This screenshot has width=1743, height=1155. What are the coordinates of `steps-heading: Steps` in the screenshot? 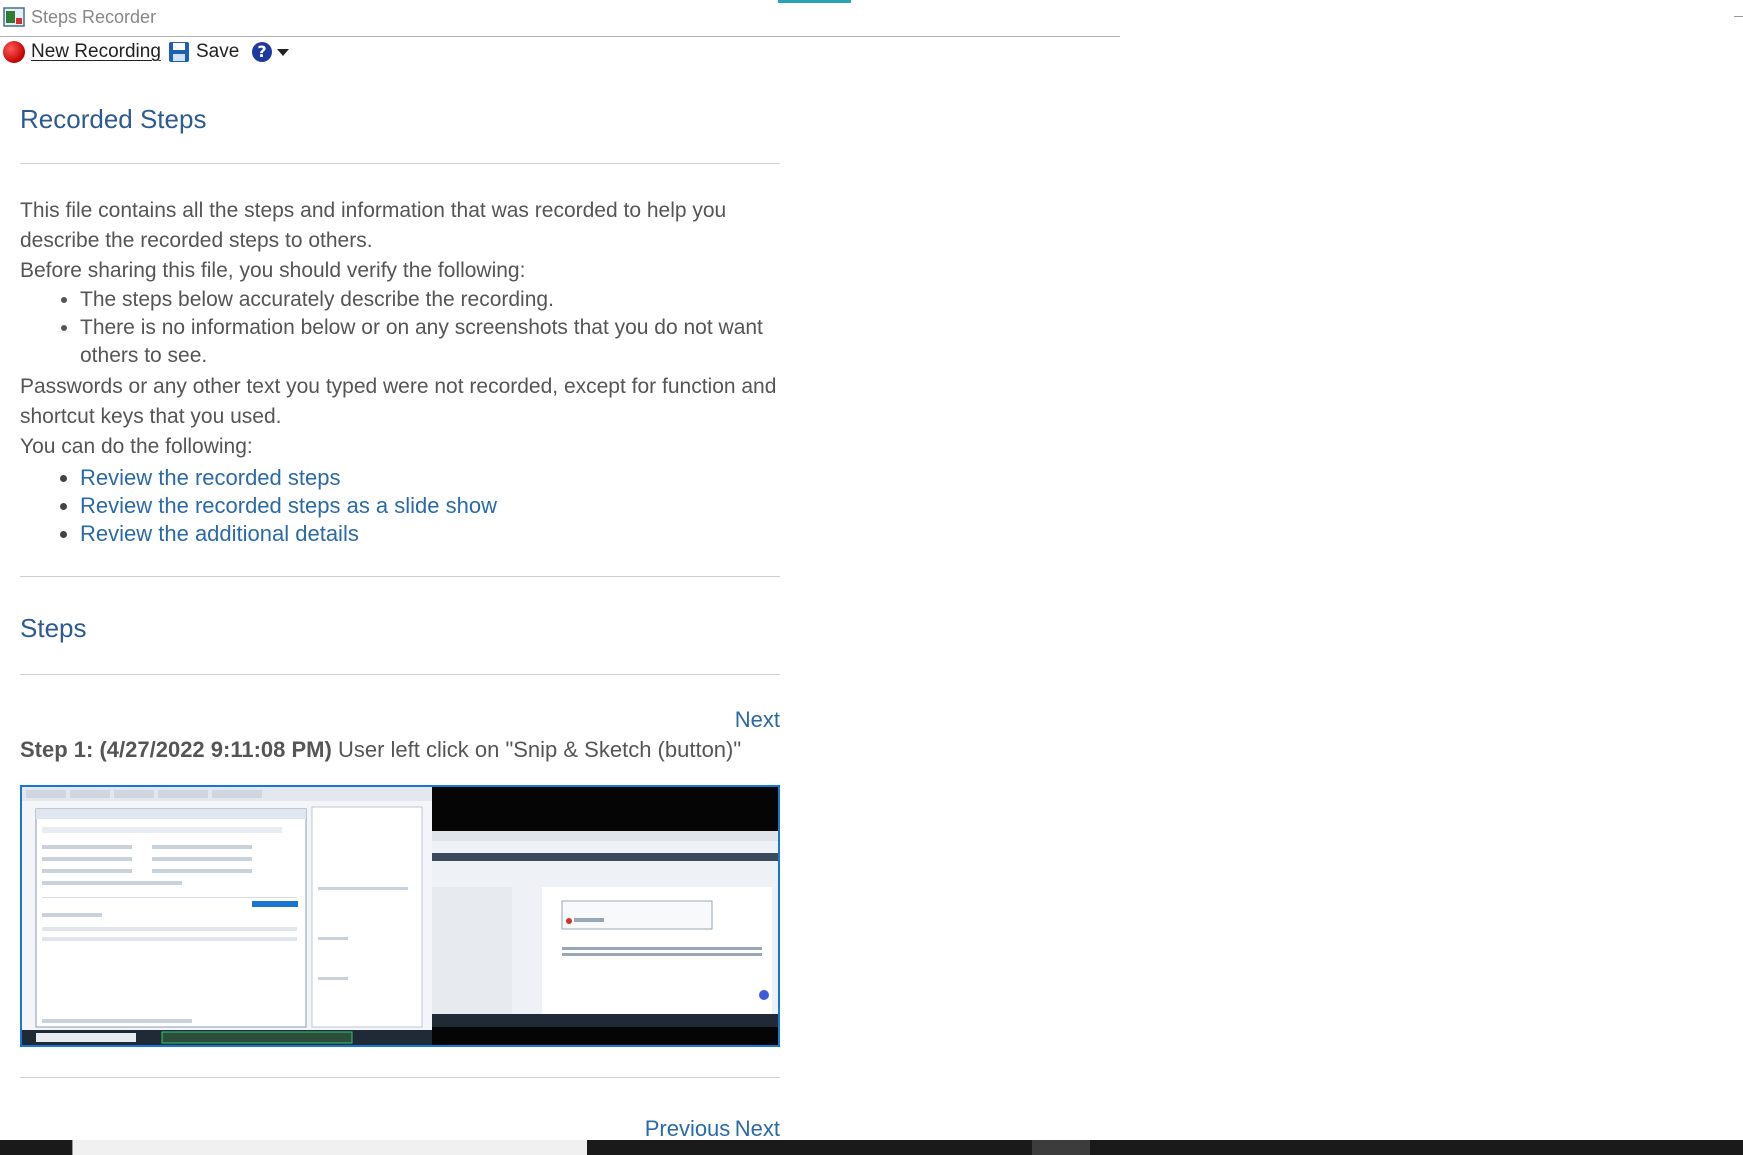 It's located at (53, 628).